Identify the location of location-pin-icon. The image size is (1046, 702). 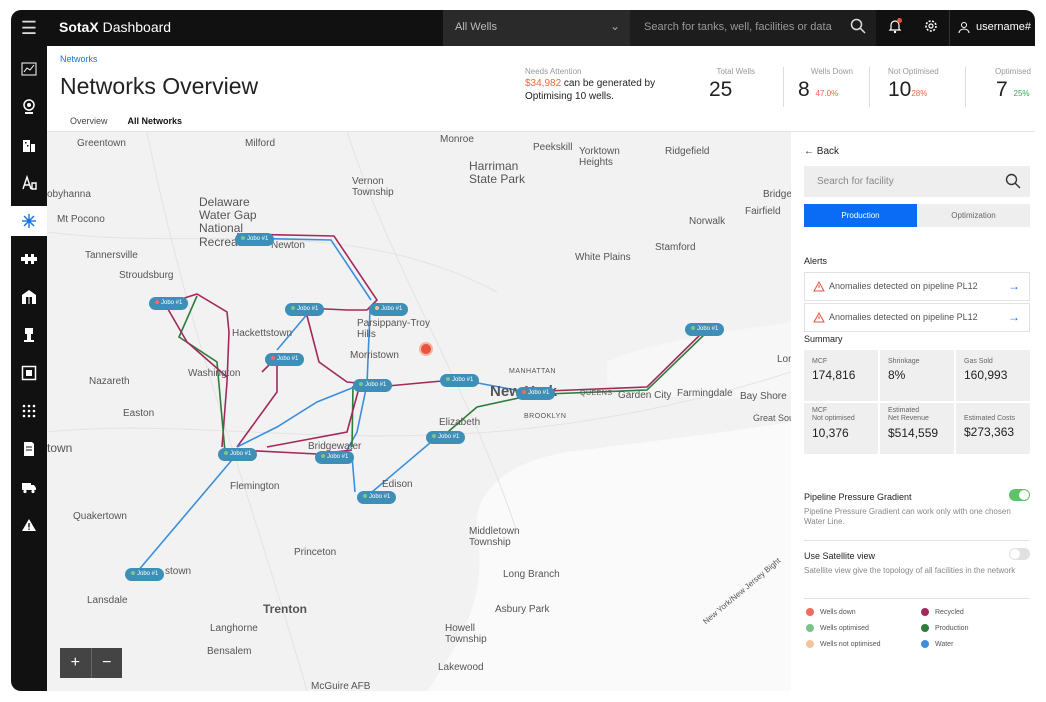
(29, 106).